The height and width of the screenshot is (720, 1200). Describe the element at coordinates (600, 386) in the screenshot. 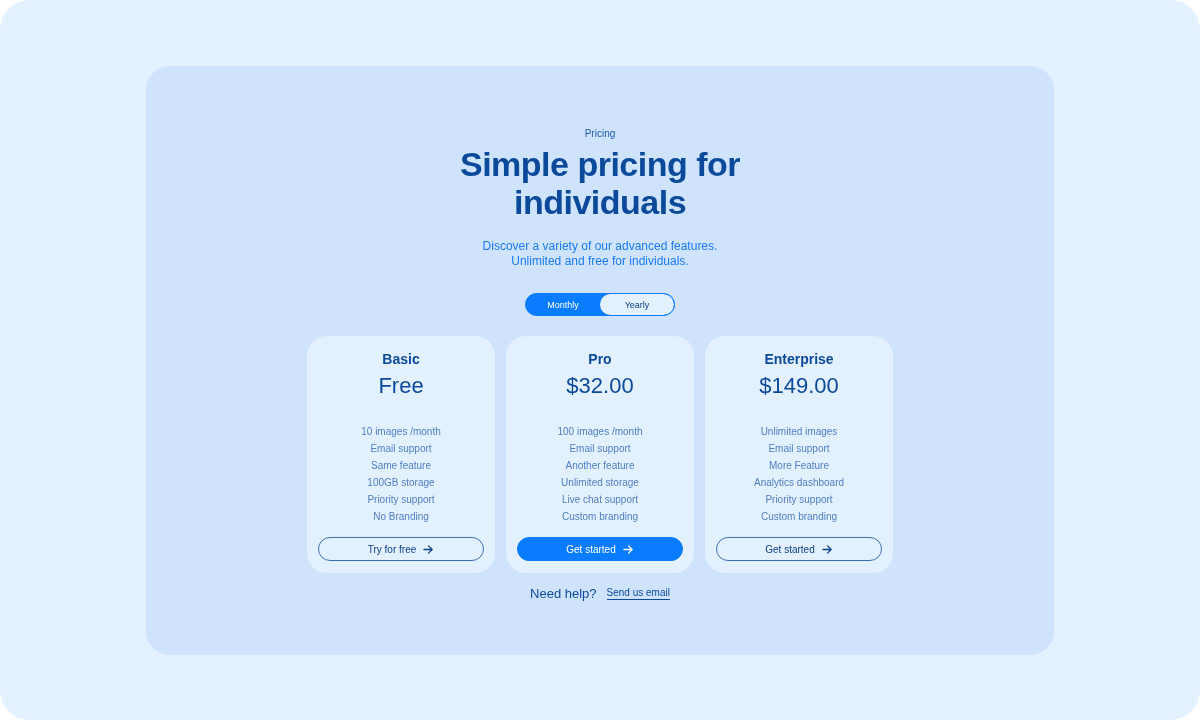

I see `plan-price: $32.00` at that location.